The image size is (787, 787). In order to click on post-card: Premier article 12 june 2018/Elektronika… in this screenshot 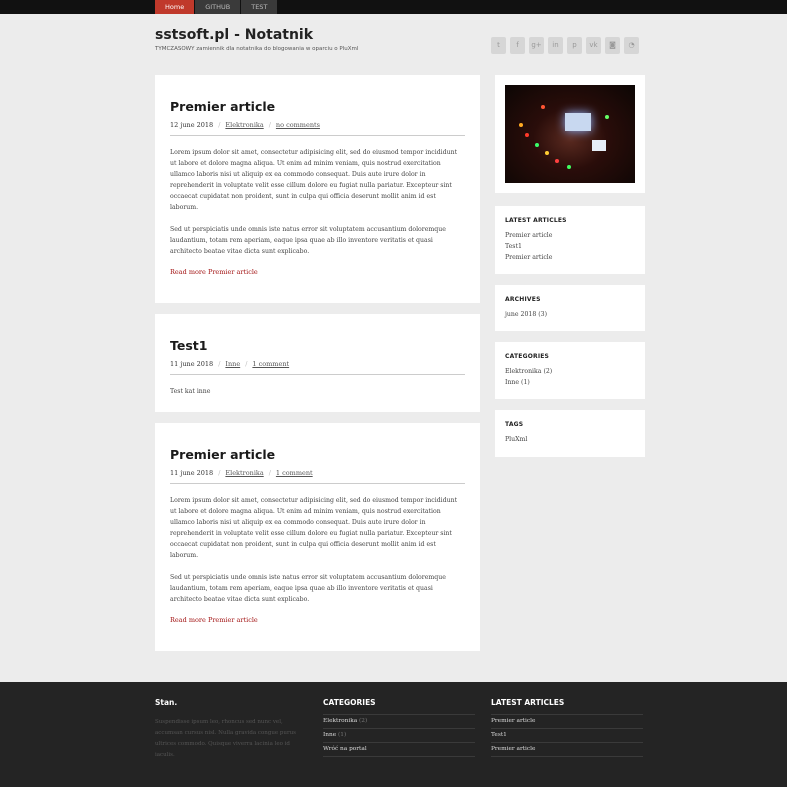, I will do `click(317, 189)`.